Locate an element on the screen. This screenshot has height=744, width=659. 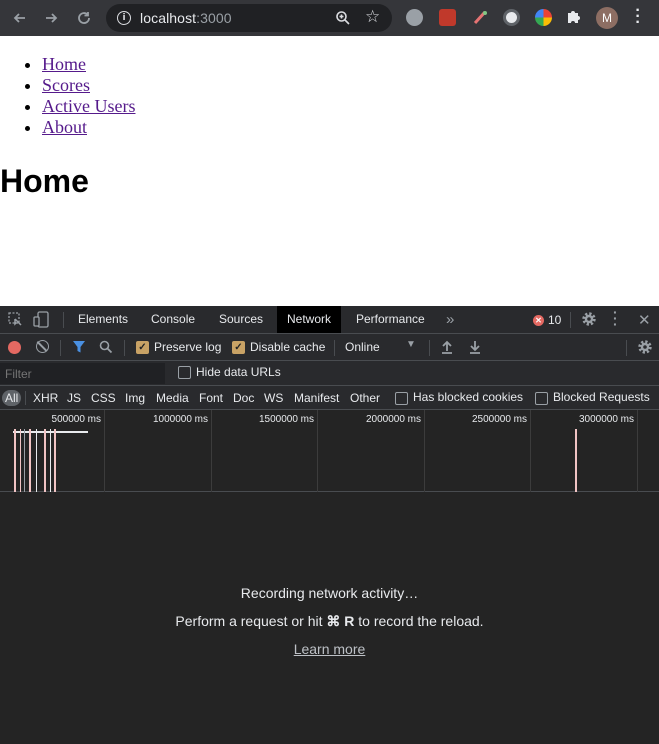
profile-avatar: M is located at coordinates (607, 18).